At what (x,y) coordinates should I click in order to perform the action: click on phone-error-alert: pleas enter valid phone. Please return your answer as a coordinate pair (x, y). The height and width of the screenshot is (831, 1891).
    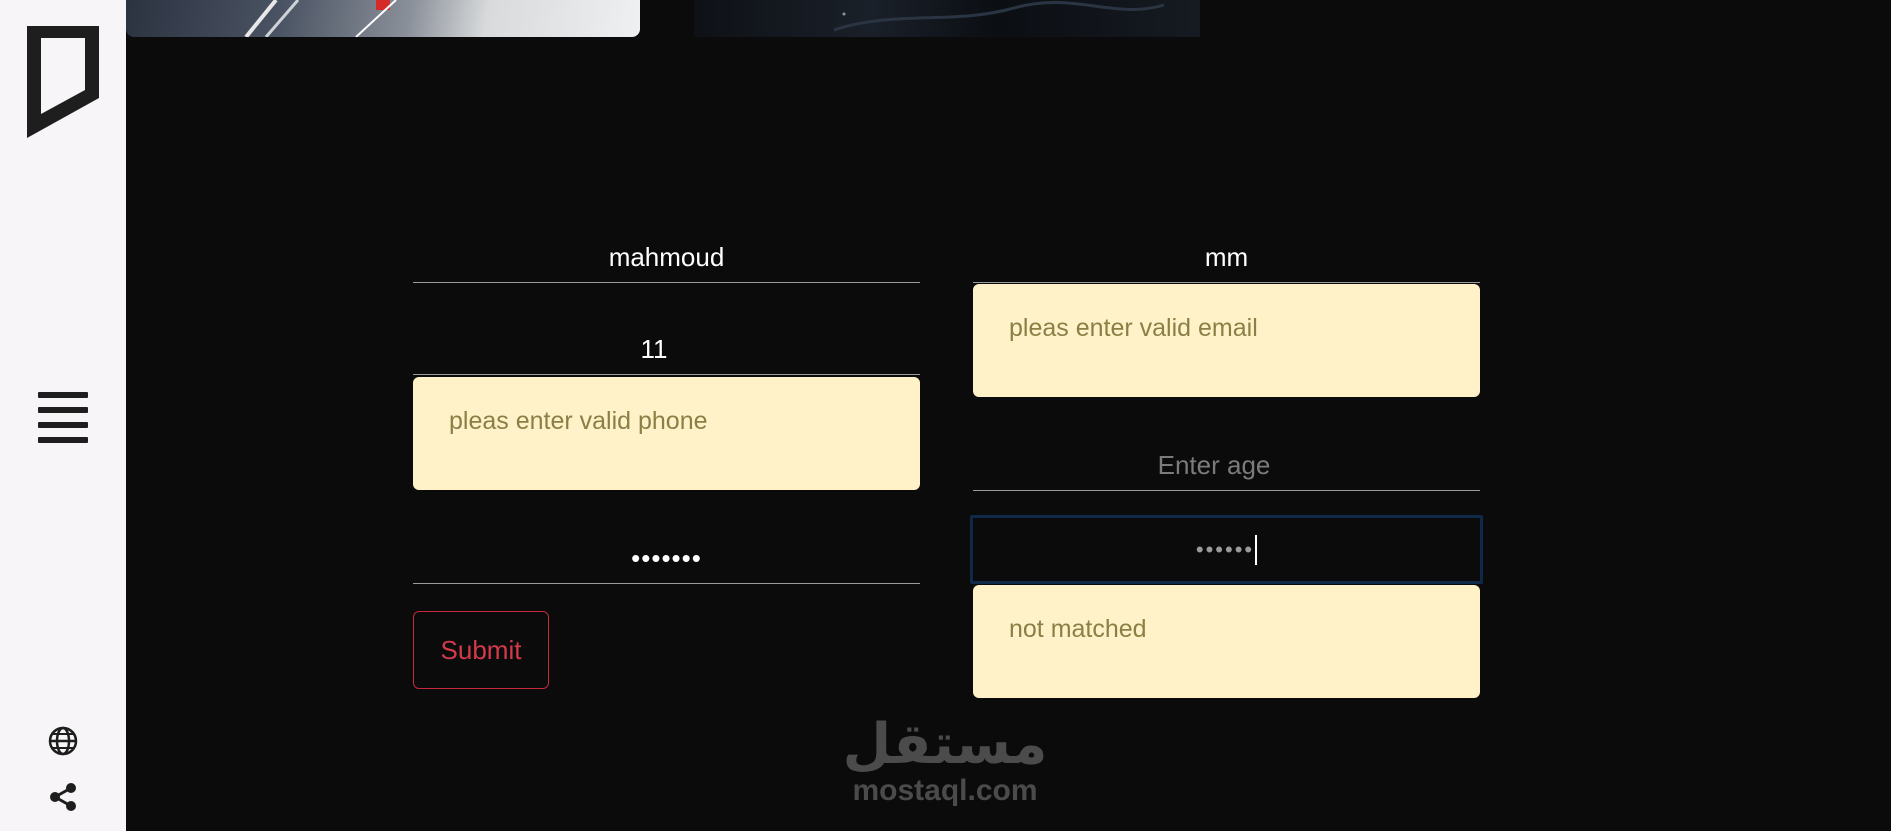
    Looking at the image, I should click on (666, 433).